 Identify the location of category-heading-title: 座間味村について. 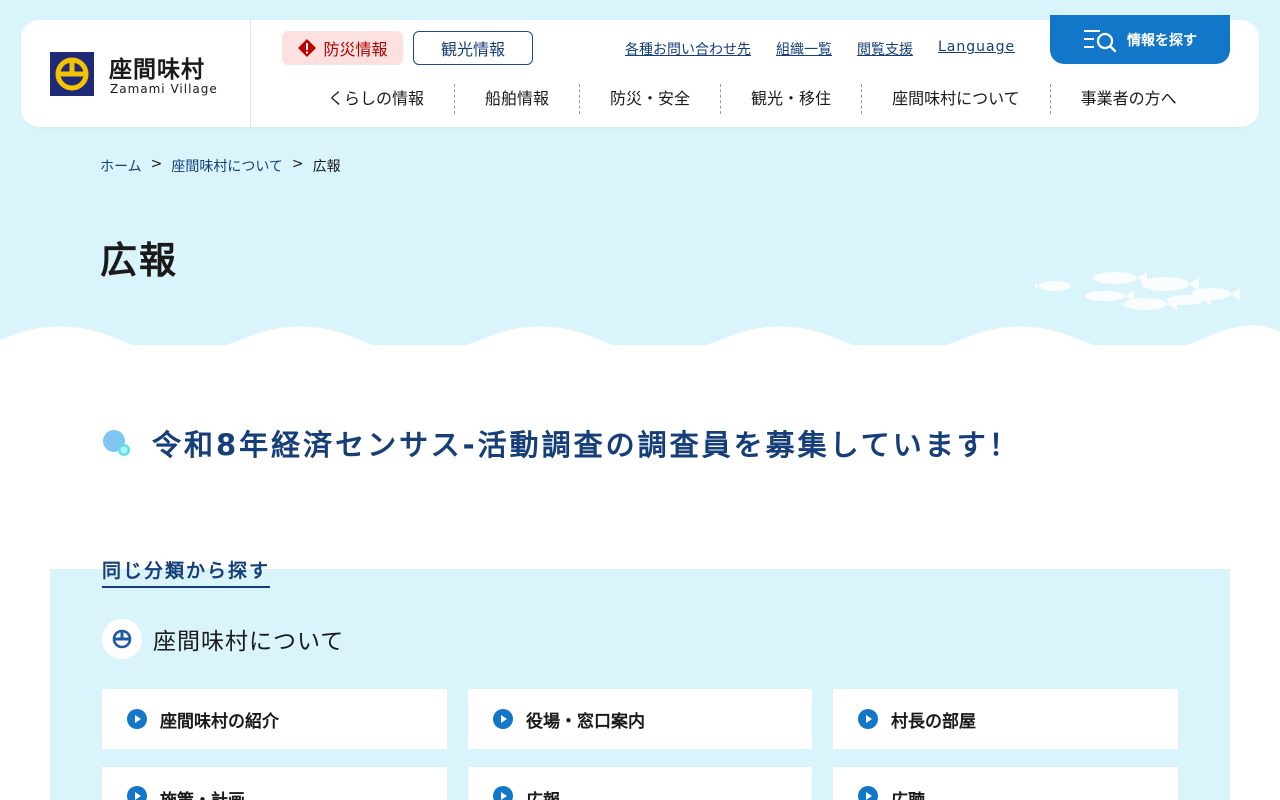
(249, 642).